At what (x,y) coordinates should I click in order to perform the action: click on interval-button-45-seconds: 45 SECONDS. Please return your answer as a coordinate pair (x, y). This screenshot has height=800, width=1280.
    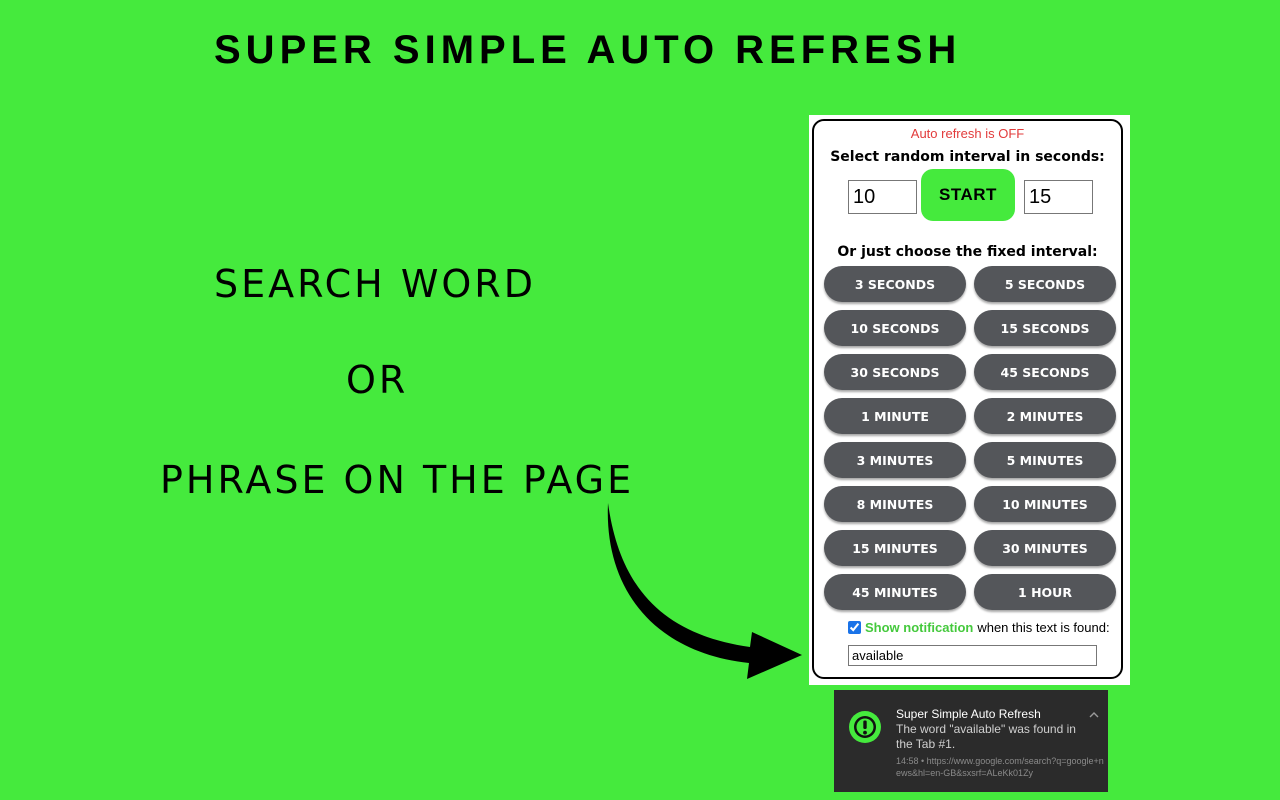
    Looking at the image, I should click on (1045, 372).